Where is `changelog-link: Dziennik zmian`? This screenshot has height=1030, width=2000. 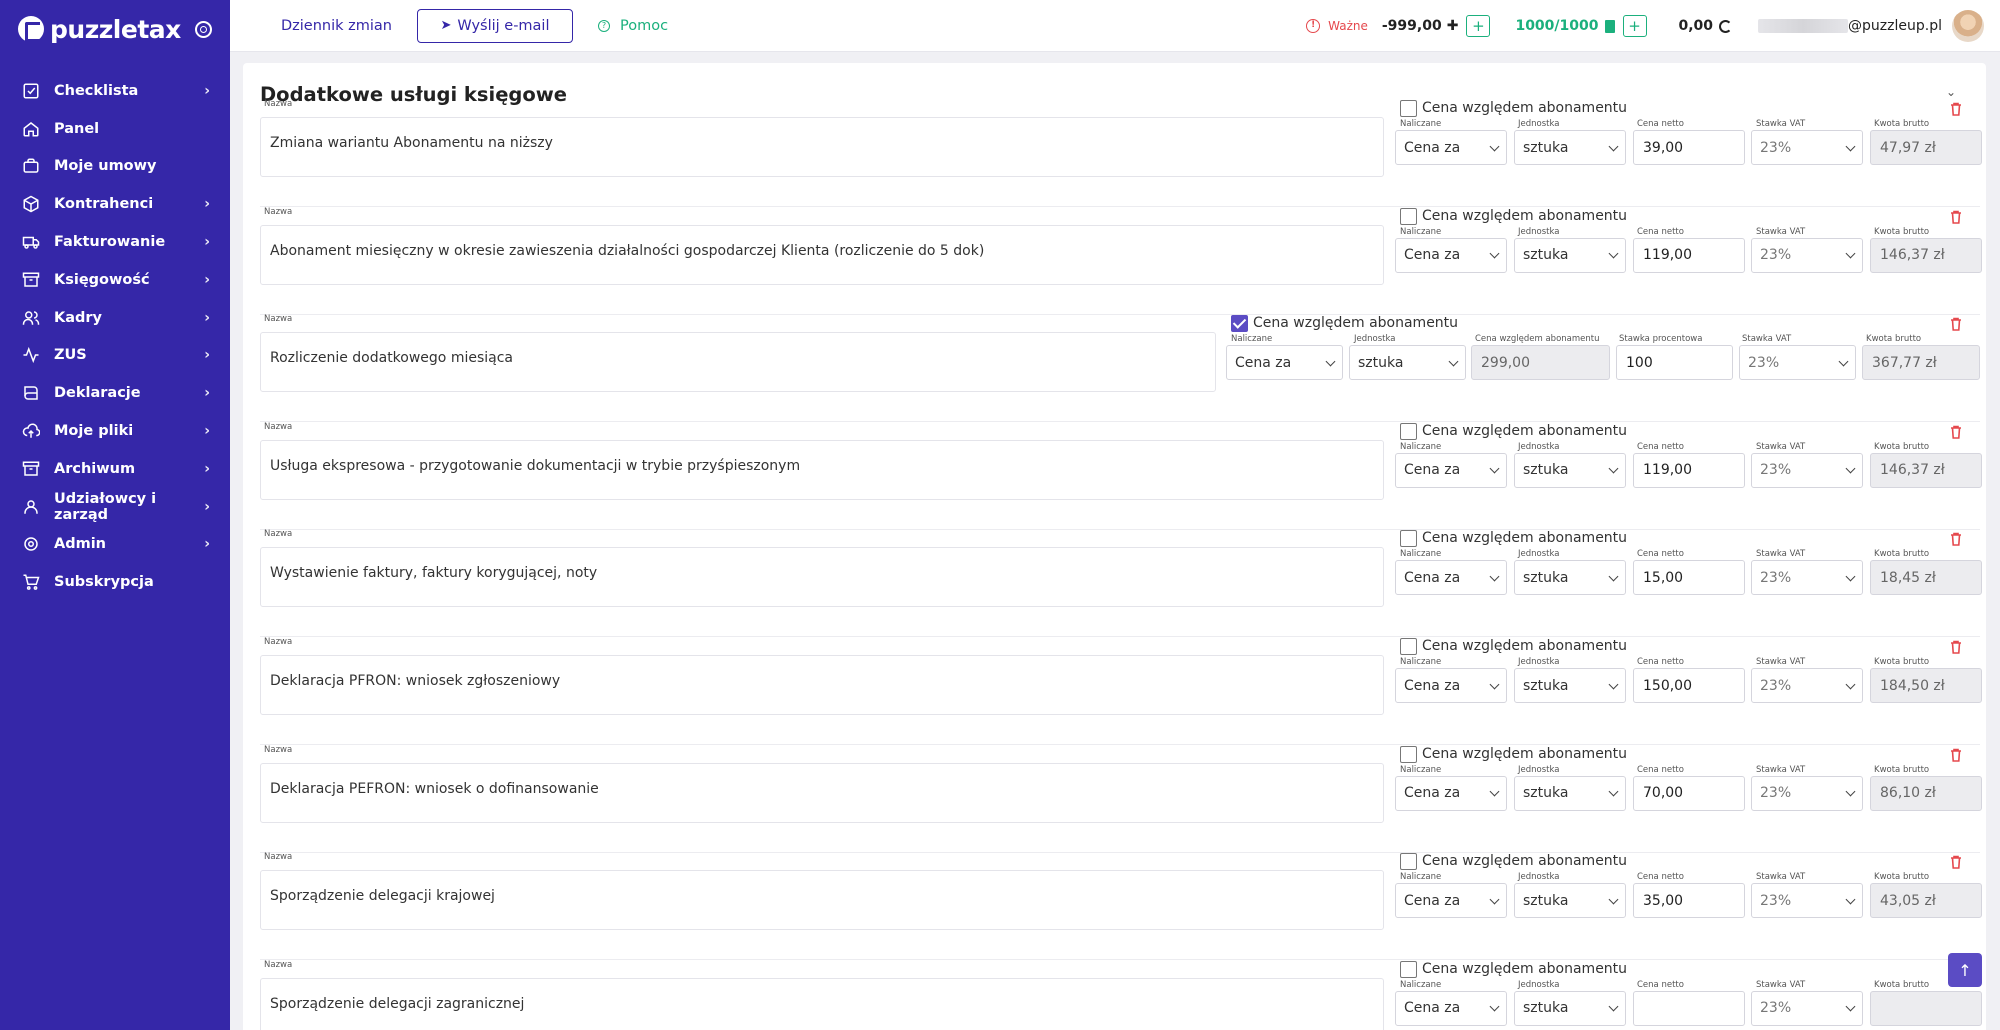 changelog-link: Dziennik zmian is located at coordinates (336, 26).